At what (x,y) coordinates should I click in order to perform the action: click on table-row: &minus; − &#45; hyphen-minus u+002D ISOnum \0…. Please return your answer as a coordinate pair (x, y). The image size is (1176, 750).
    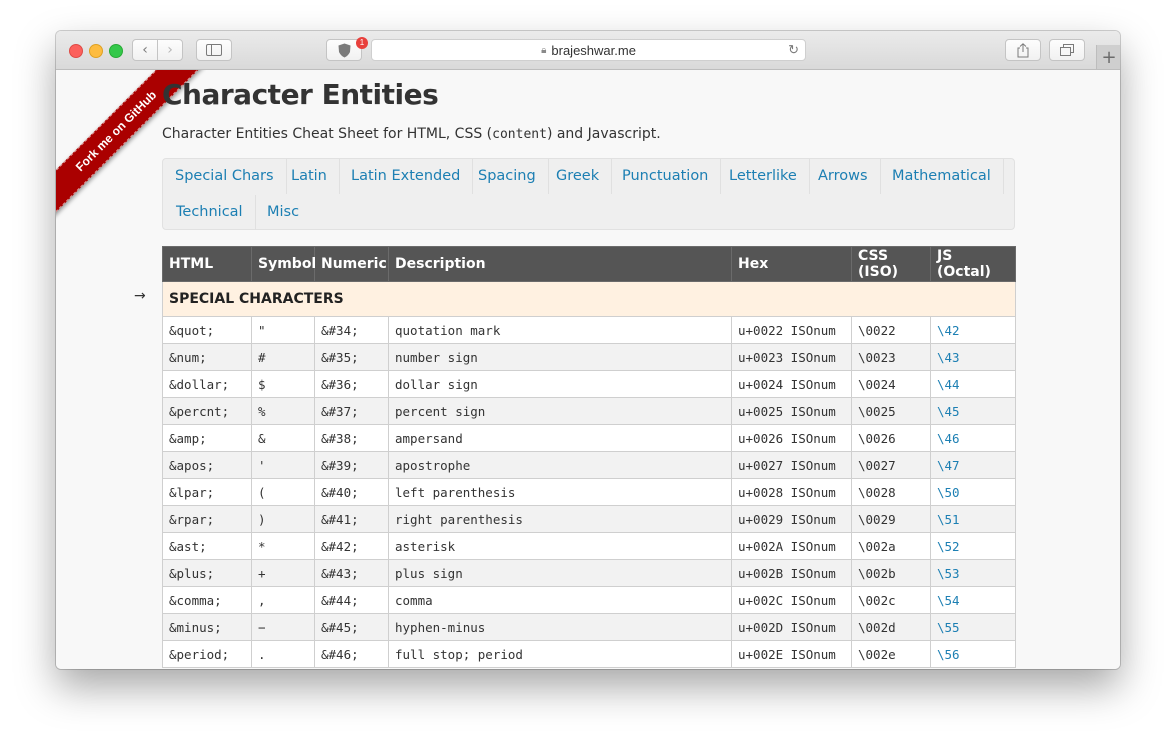
    Looking at the image, I should click on (589, 627).